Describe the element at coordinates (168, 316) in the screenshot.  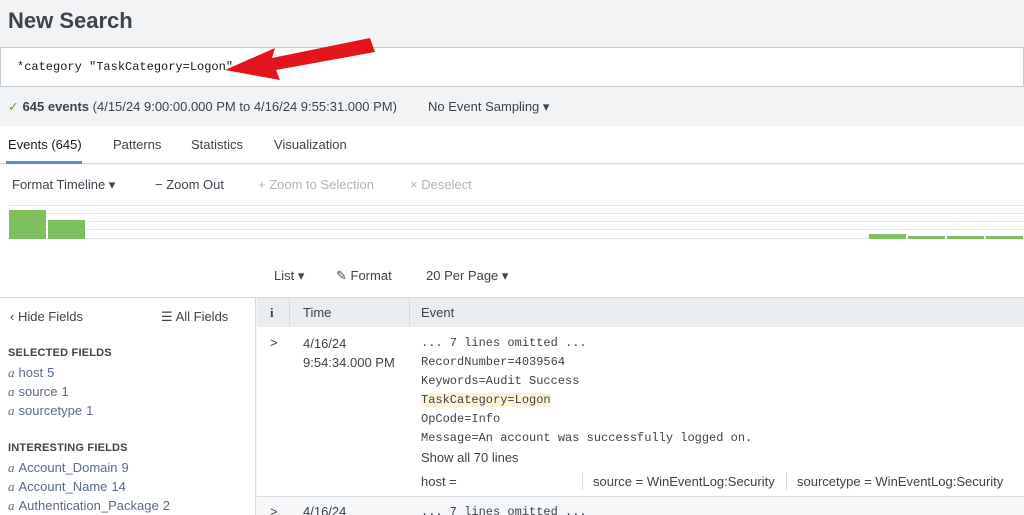
I see `list-icon: ☰` at that location.